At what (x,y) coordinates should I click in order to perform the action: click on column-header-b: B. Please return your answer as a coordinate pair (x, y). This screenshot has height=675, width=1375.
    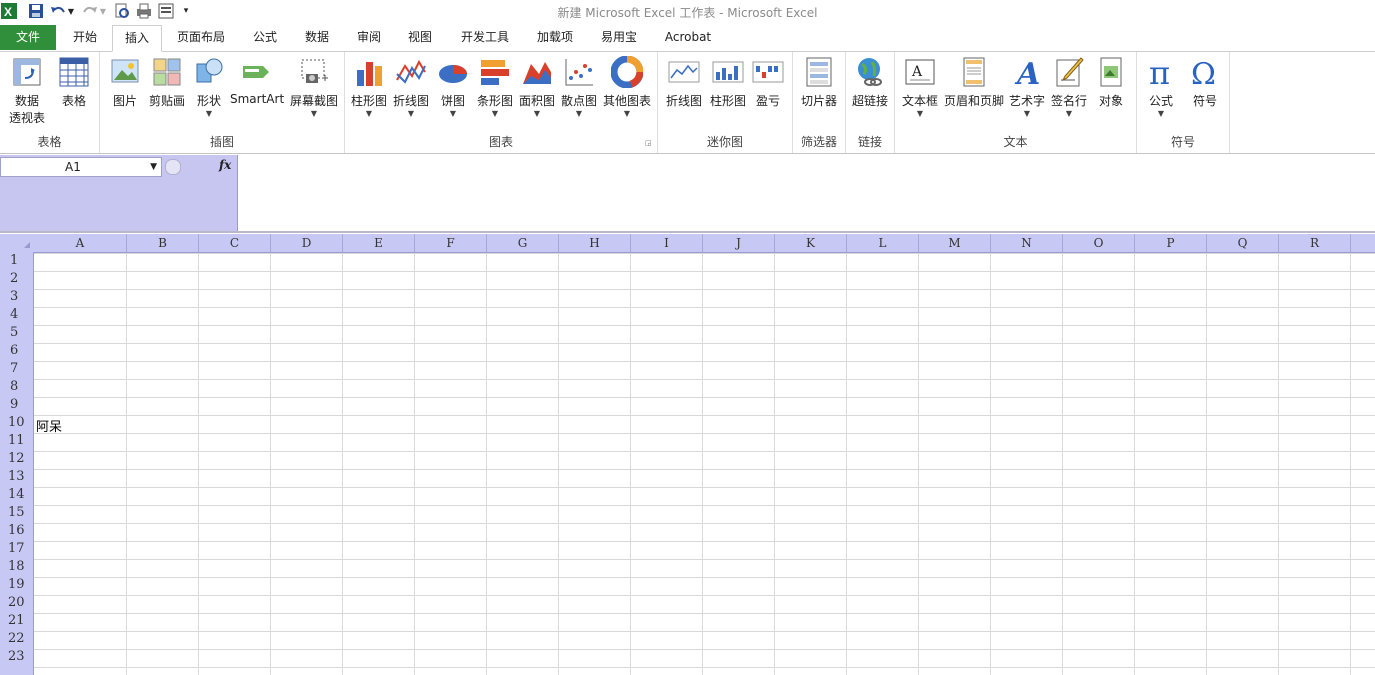
    Looking at the image, I should click on (163, 243).